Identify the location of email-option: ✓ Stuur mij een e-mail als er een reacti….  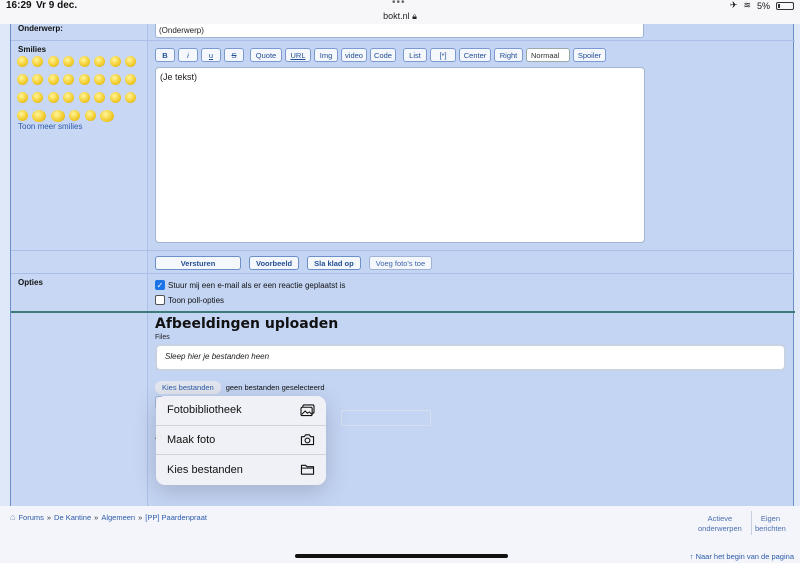
(250, 285).